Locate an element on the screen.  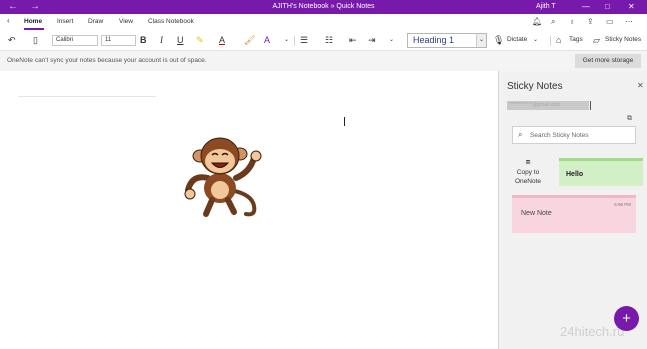
paragraph-options-chevron-icon: ⌄ is located at coordinates (391, 40).